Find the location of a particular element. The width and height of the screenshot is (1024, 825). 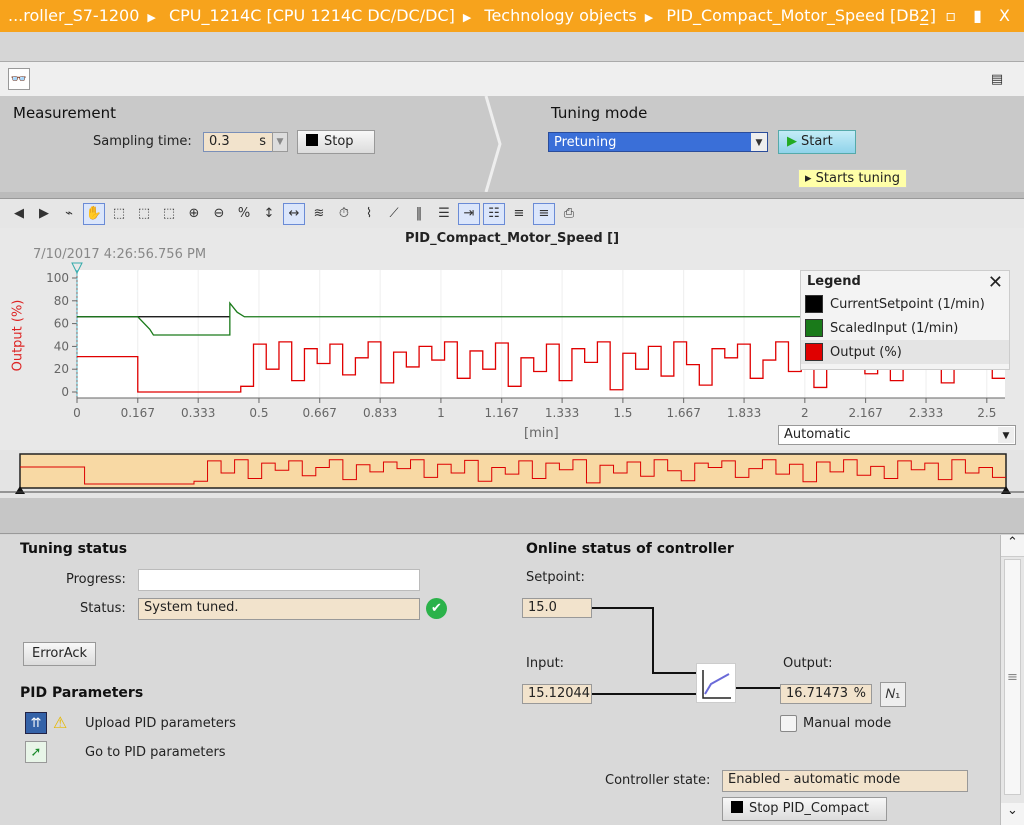

zoom-out-icon: ⊖ is located at coordinates (219, 214).